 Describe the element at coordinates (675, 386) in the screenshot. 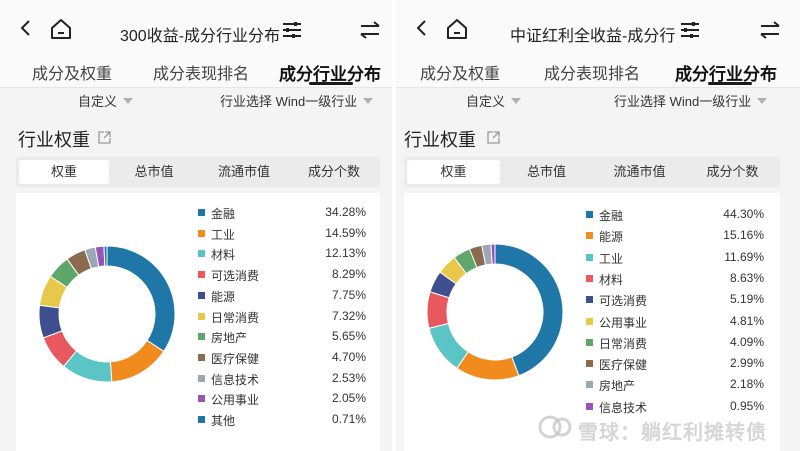

I see `legend-item: 房地产 2.18%` at that location.